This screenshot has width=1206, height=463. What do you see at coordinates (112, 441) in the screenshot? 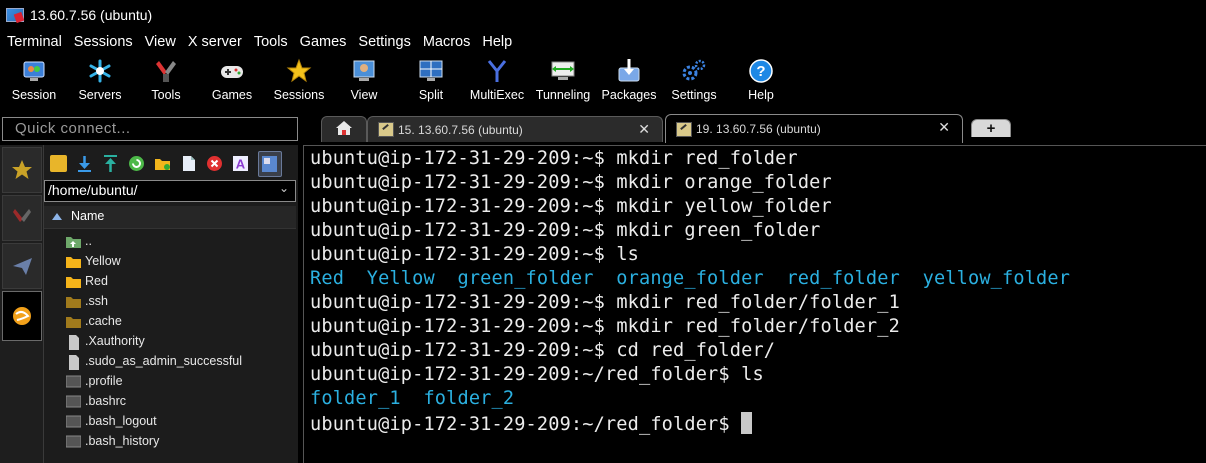
I see `list-item: .bash_history` at bounding box center [112, 441].